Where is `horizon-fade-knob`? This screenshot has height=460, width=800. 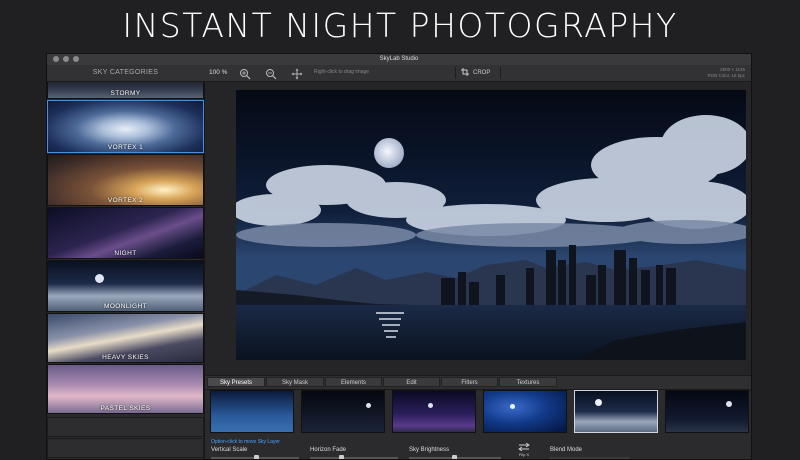 horizon-fade-knob is located at coordinates (341, 457).